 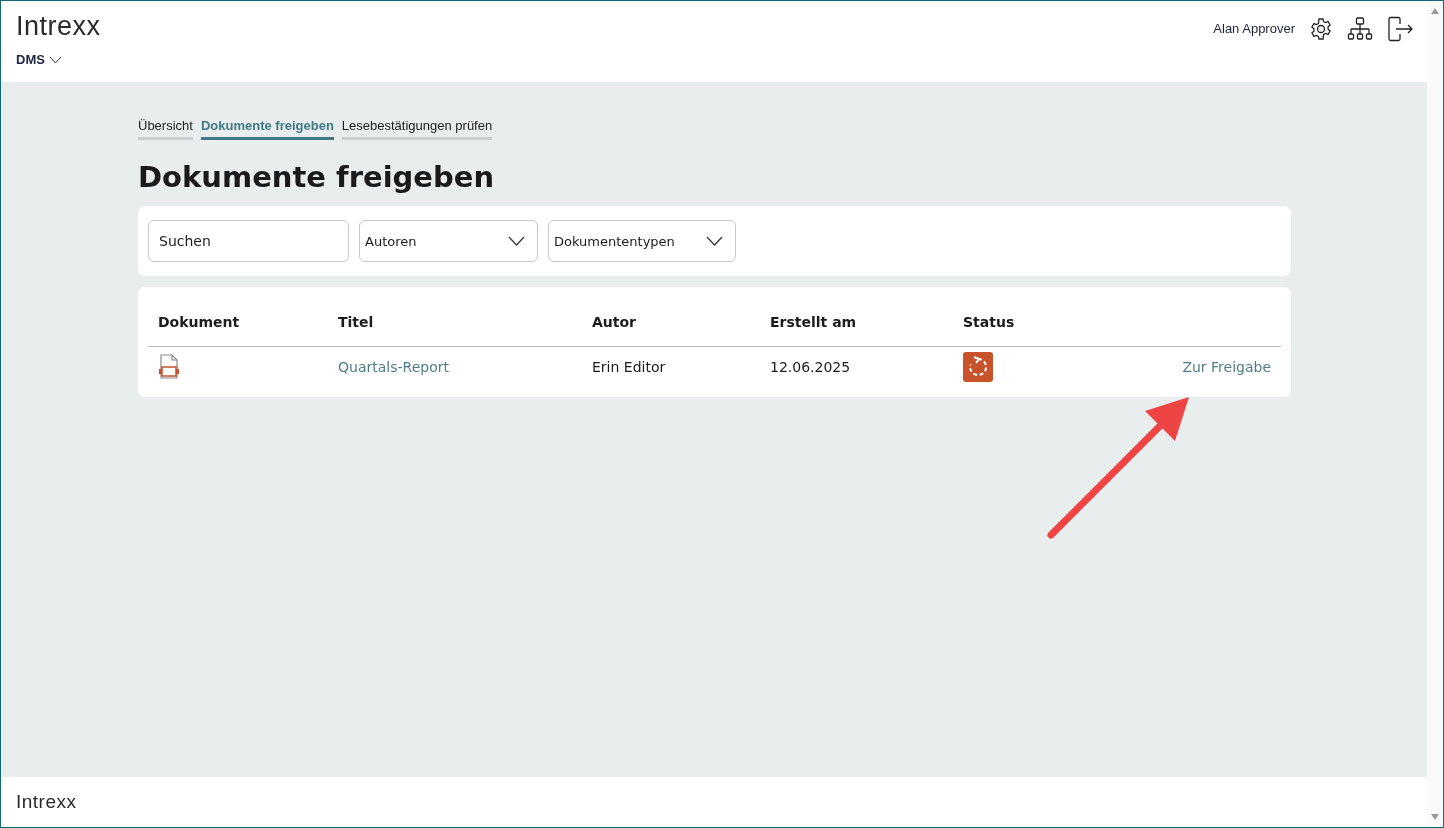 I want to click on scroll-down-icon, so click(x=1435, y=817).